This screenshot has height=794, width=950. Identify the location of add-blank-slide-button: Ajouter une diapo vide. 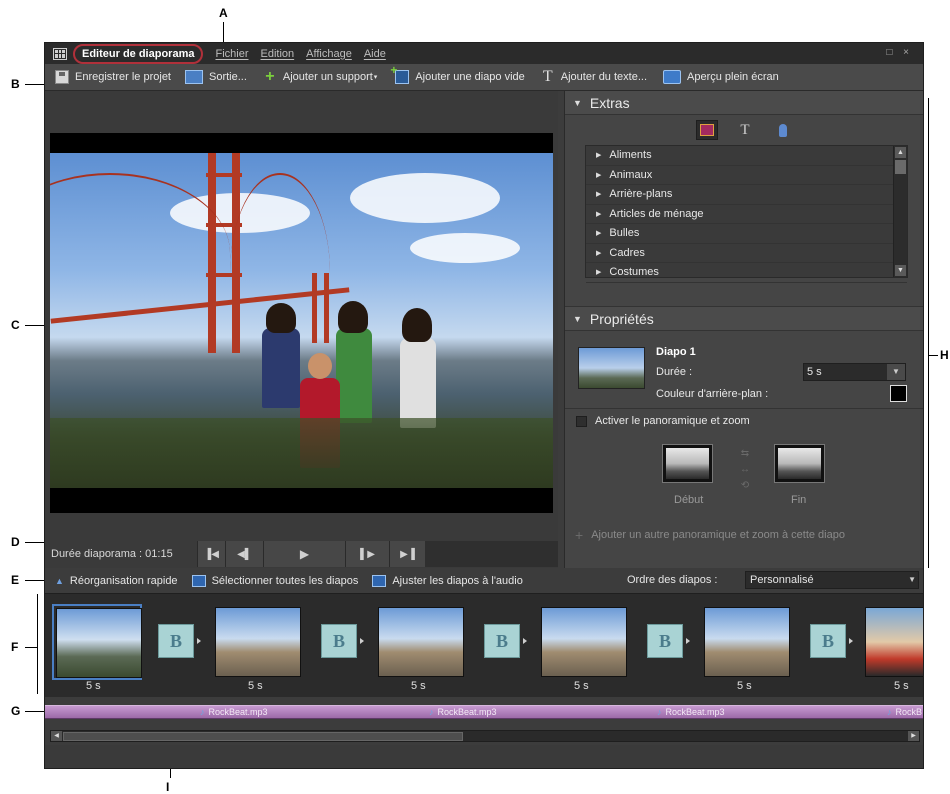
(457, 73).